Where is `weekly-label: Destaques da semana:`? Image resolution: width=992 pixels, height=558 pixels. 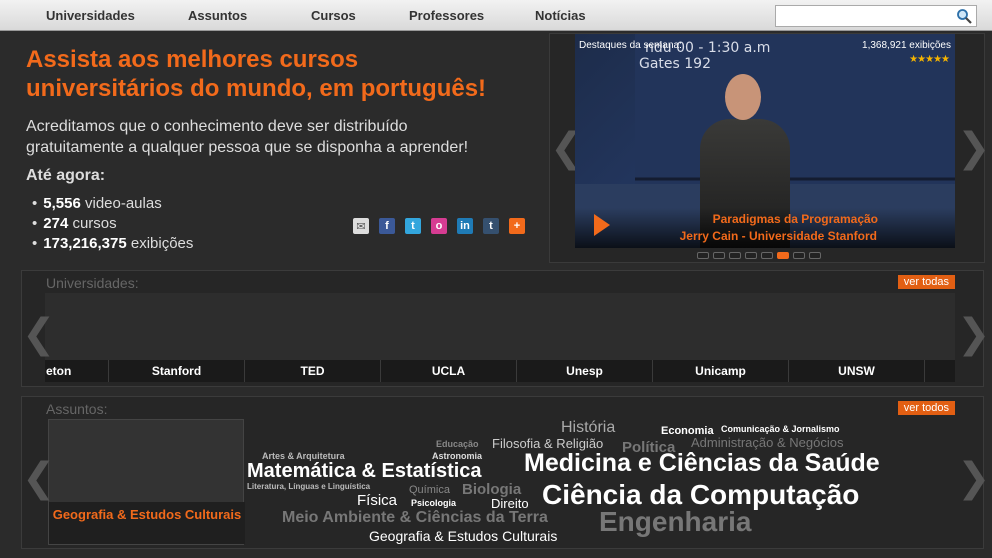 weekly-label: Destaques da semana: is located at coordinates (630, 45).